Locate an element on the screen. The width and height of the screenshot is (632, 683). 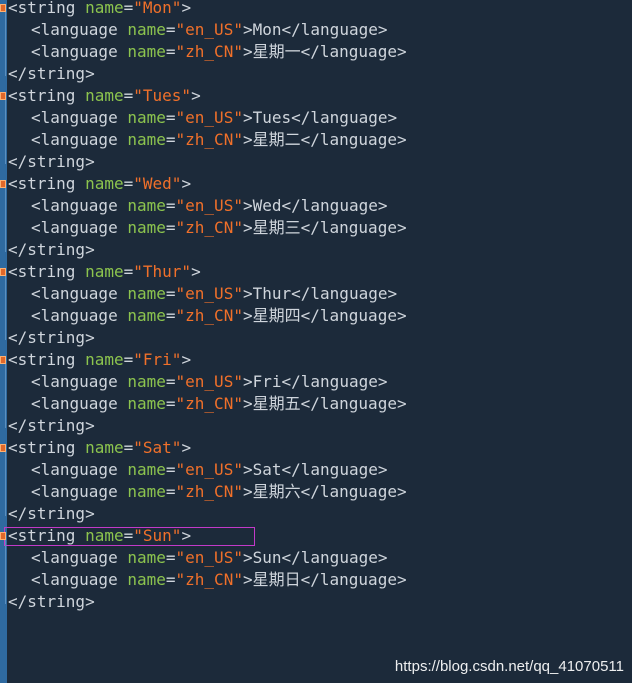
language-line: <language name="en_US">Sun</language> is located at coordinates (320, 558).